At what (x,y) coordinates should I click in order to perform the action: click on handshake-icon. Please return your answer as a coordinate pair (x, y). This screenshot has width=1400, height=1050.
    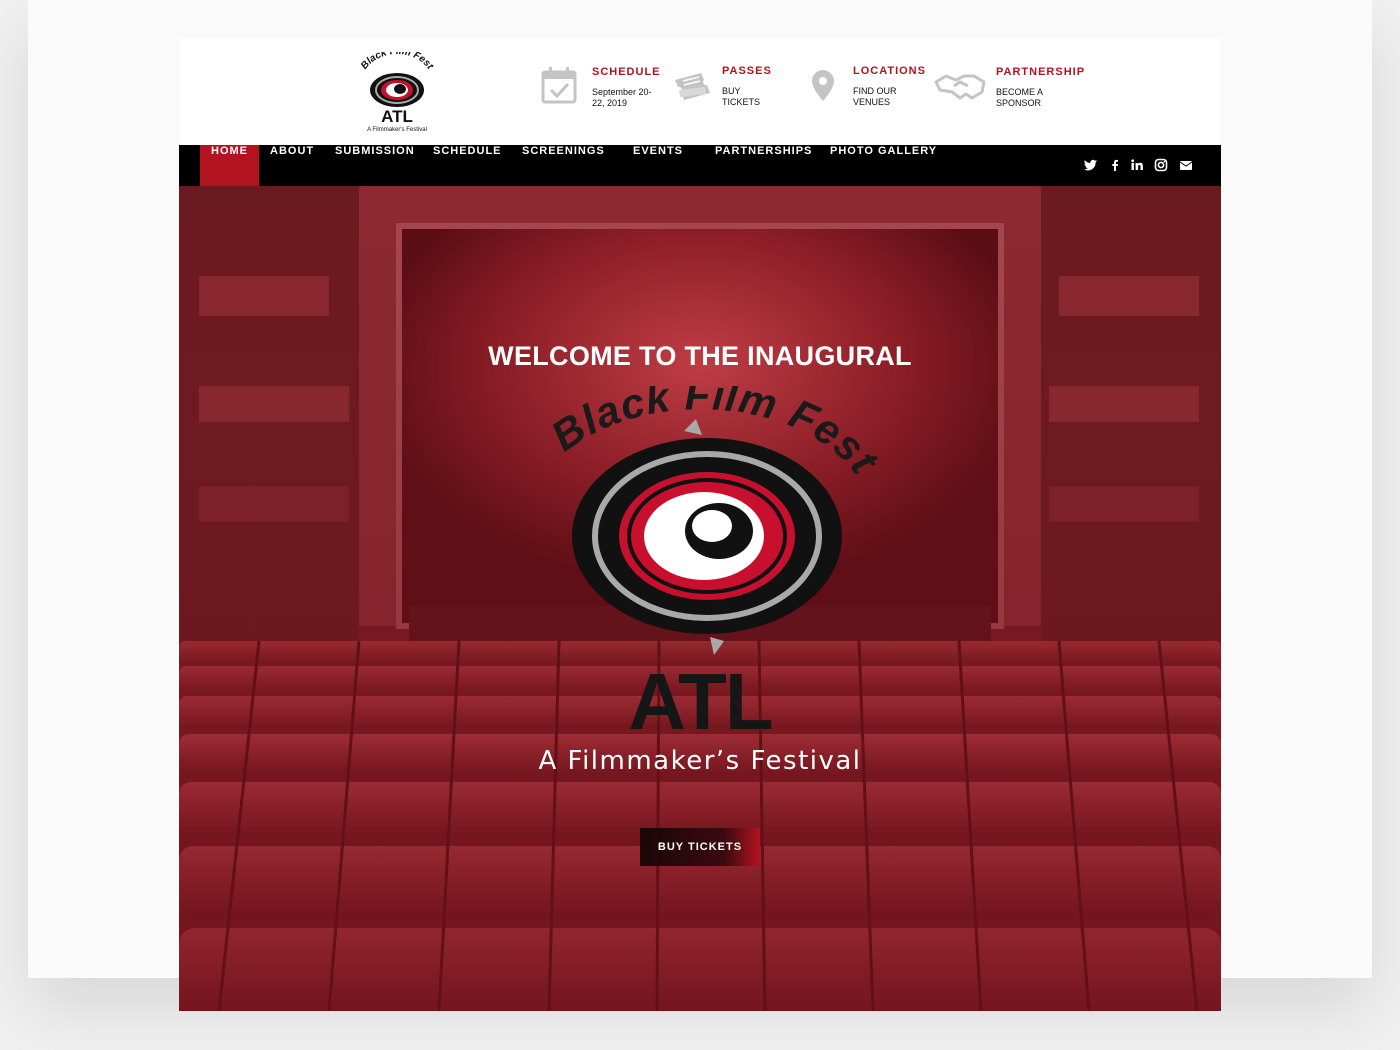
    Looking at the image, I should click on (960, 87).